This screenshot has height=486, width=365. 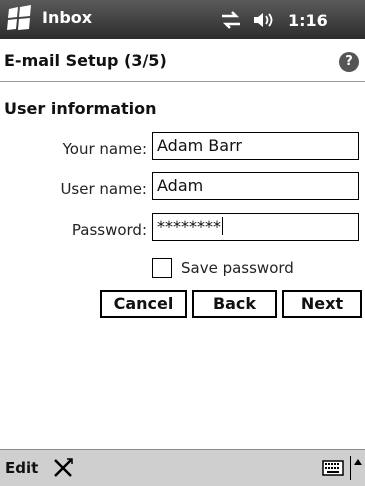 What do you see at coordinates (358, 462) in the screenshot?
I see `sip-arrow-icon` at bounding box center [358, 462].